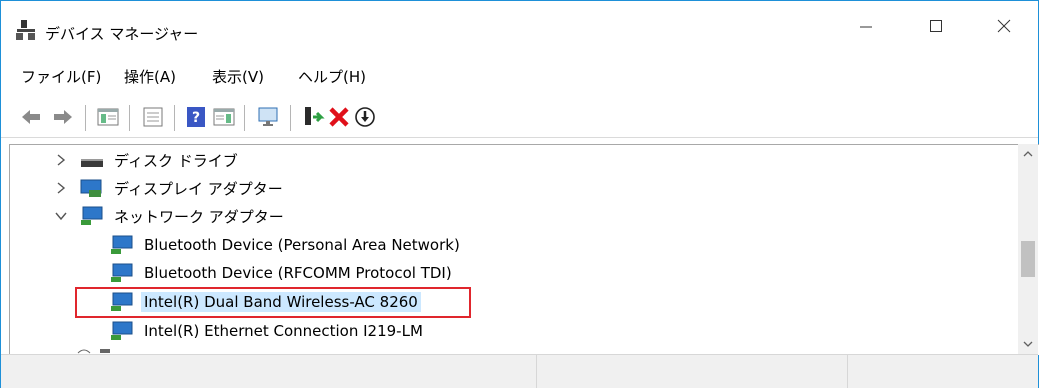  I want to click on tree-item-bluetooth-pan: Bluetooth Device (Personal Area Network), so click(285, 245).